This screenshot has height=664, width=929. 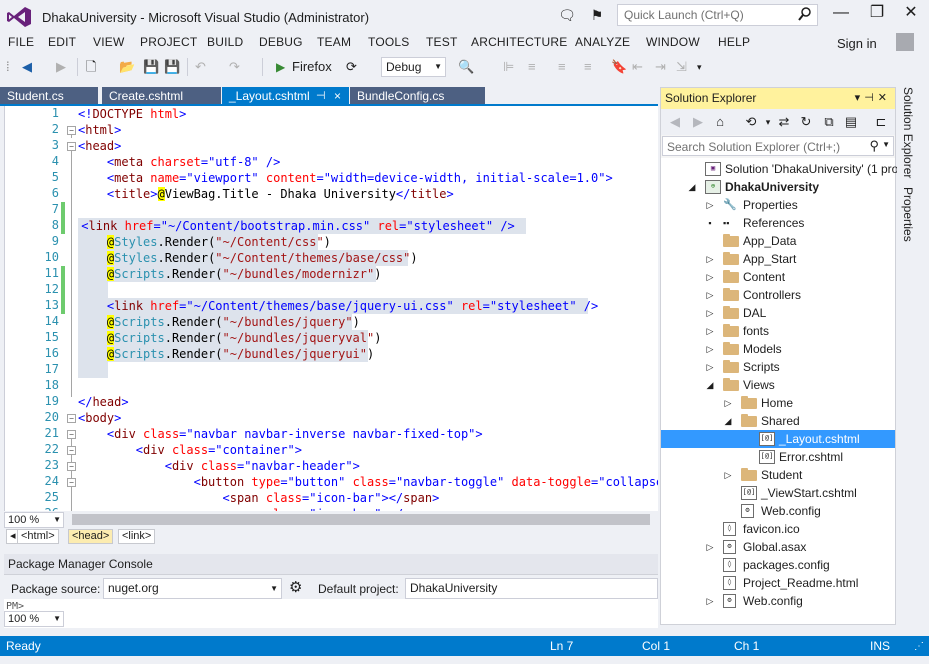 What do you see at coordinates (441, 42) in the screenshot?
I see `menu-test: TEST` at bounding box center [441, 42].